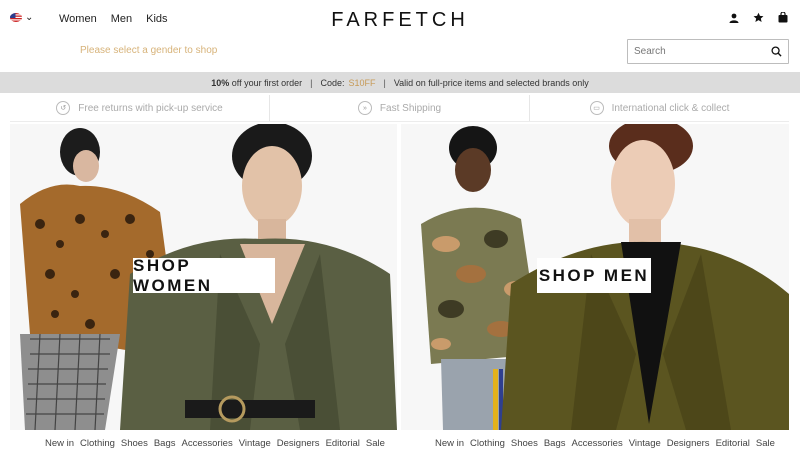 The height and width of the screenshot is (453, 800). What do you see at coordinates (596, 108) in the screenshot?
I see `collect-icon: ▭` at bounding box center [596, 108].